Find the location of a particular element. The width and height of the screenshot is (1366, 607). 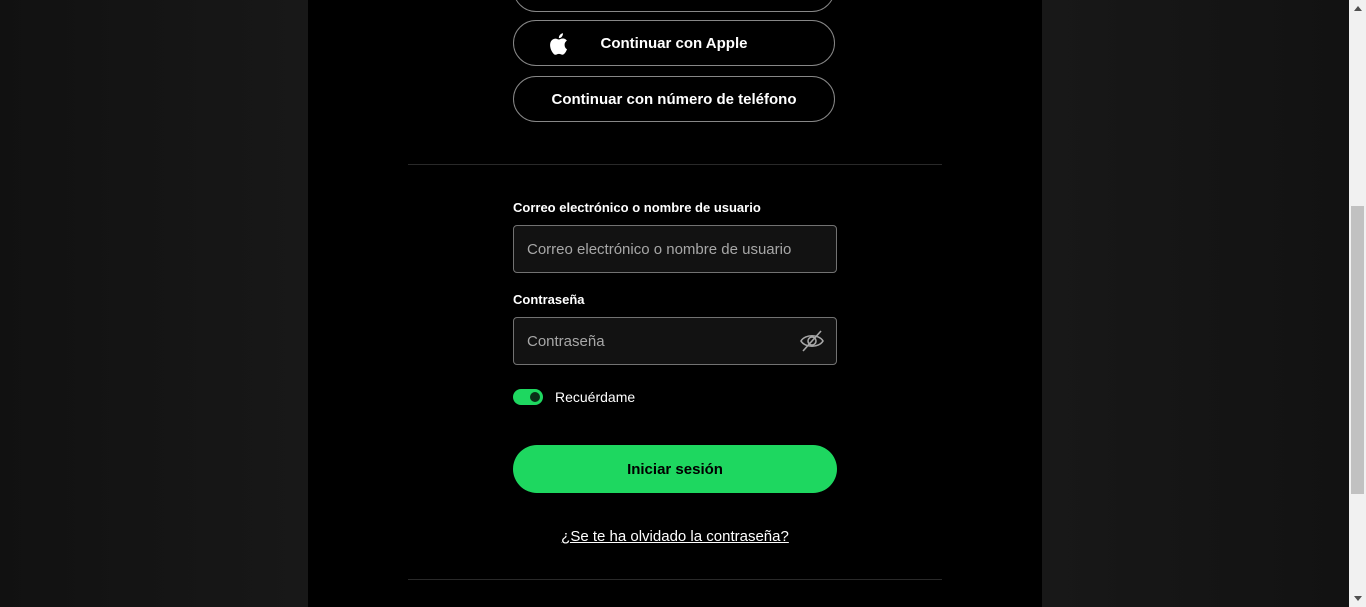

eye-slash-icon is located at coordinates (812, 341).